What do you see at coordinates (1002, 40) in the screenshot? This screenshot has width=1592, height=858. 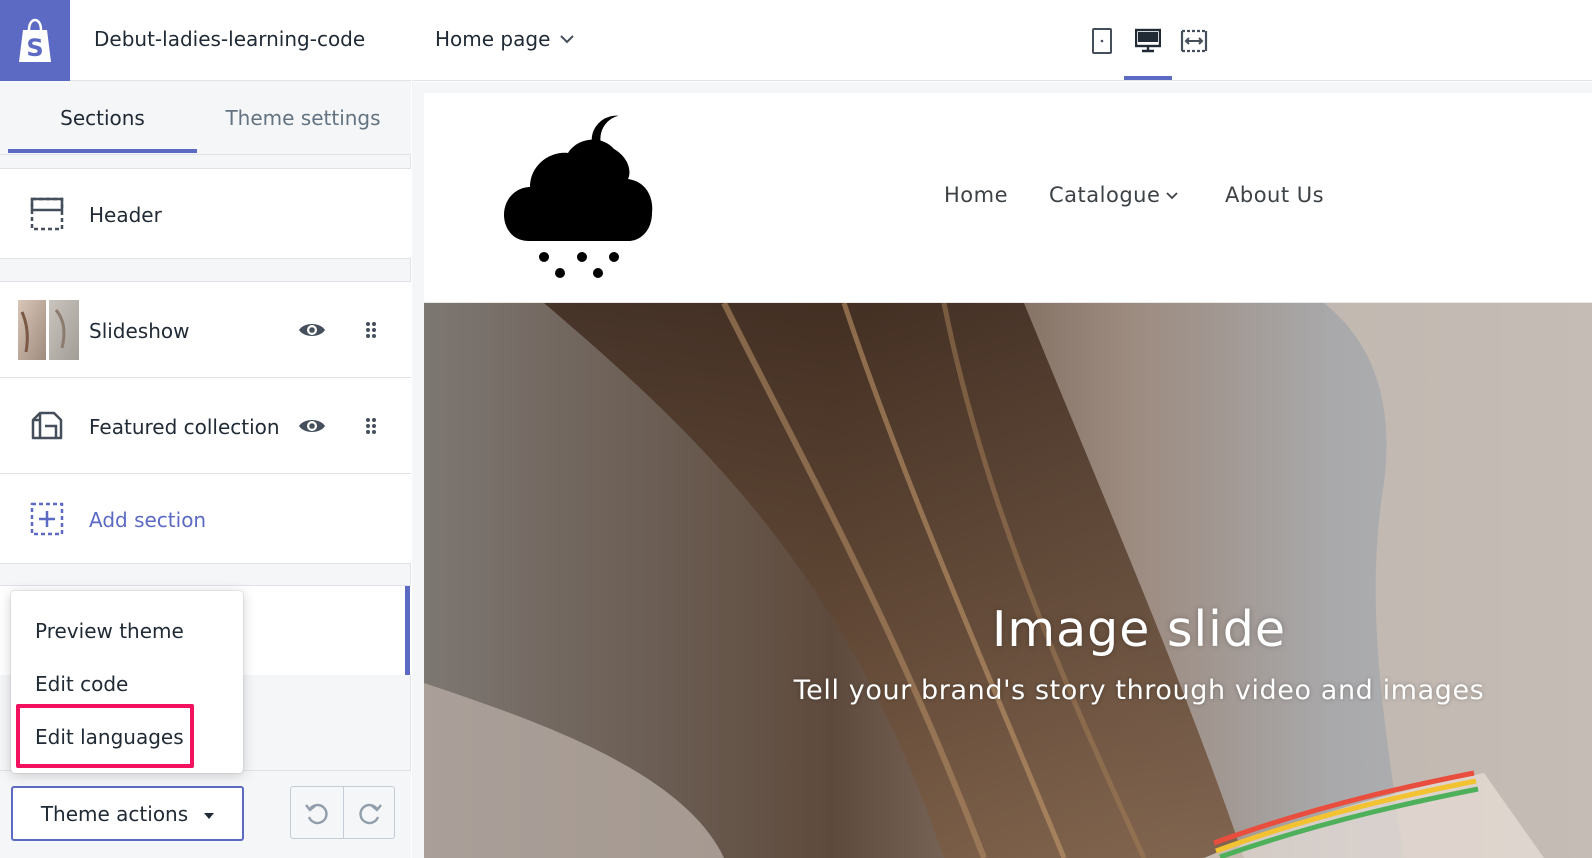 I see `preview-toolbar` at bounding box center [1002, 40].